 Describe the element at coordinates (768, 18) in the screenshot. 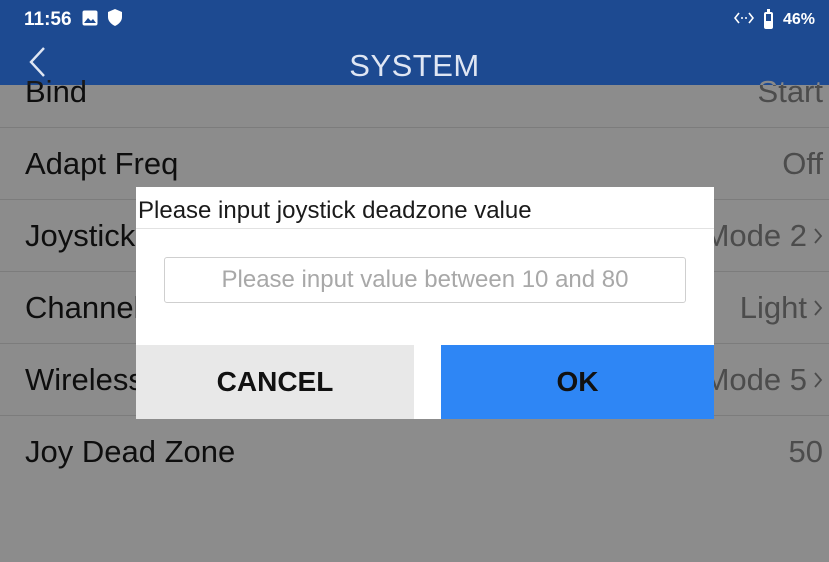

I see `battery-icon` at that location.